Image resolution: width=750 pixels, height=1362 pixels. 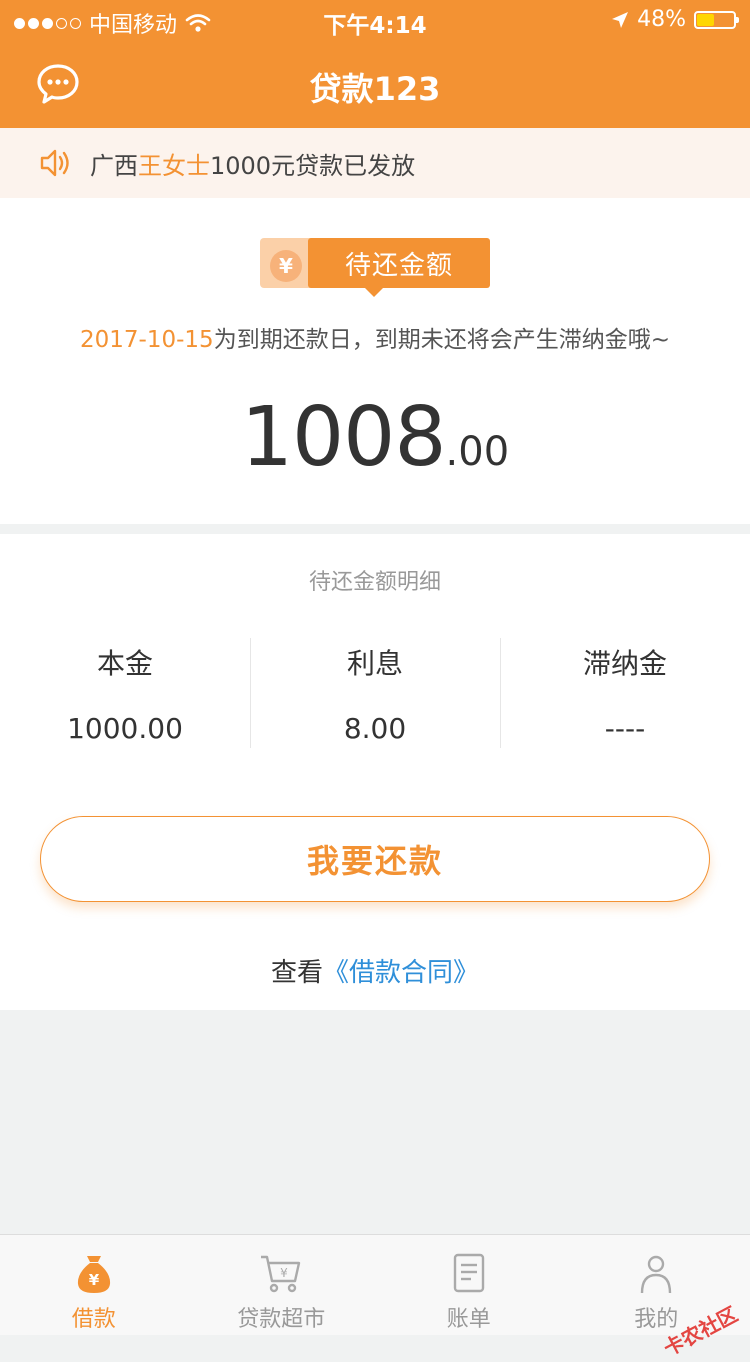 I want to click on shopping-cart-icon: ¥, so click(x=281, y=1274).